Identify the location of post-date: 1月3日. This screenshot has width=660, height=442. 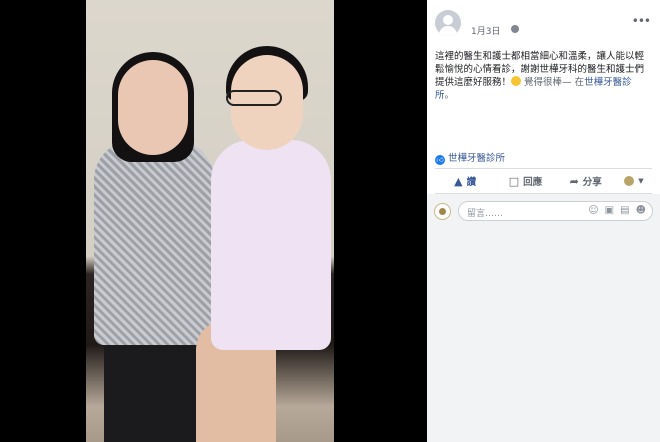
(485, 30).